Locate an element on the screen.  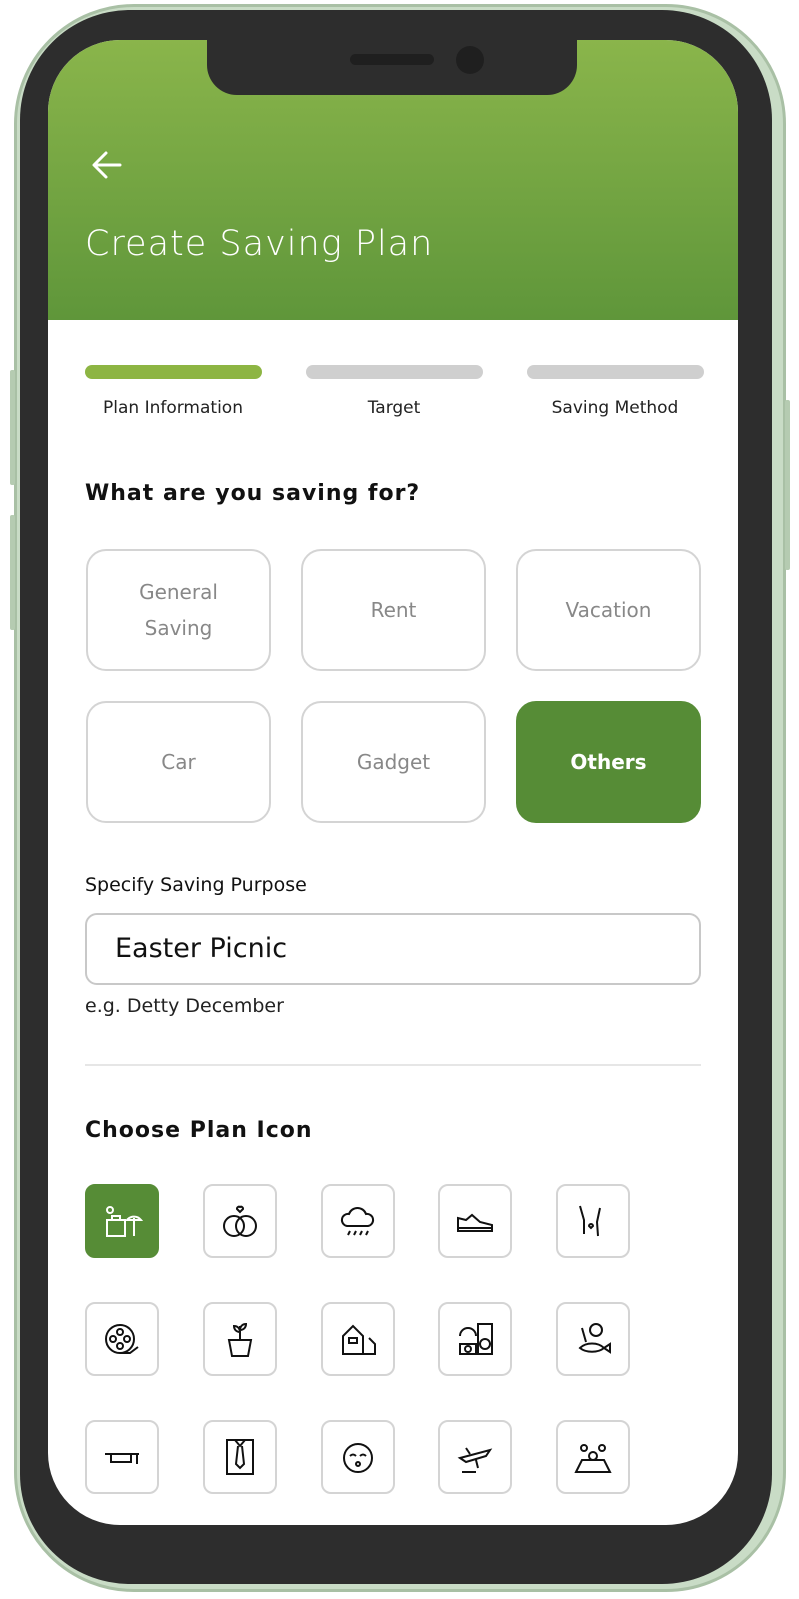
graduation-cap-icon is located at coordinates (122, 1458).